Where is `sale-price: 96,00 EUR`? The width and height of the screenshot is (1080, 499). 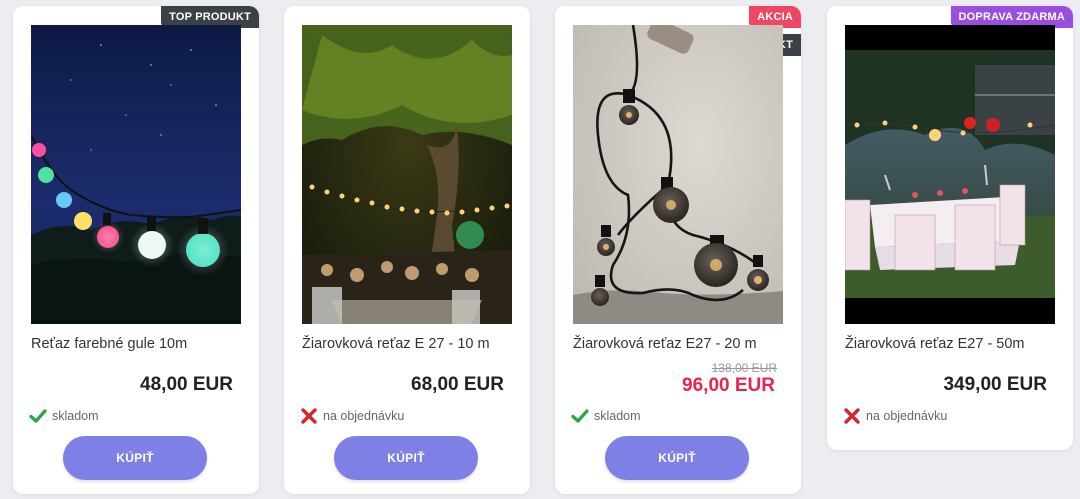 sale-price: 96,00 EUR is located at coordinates (728, 385).